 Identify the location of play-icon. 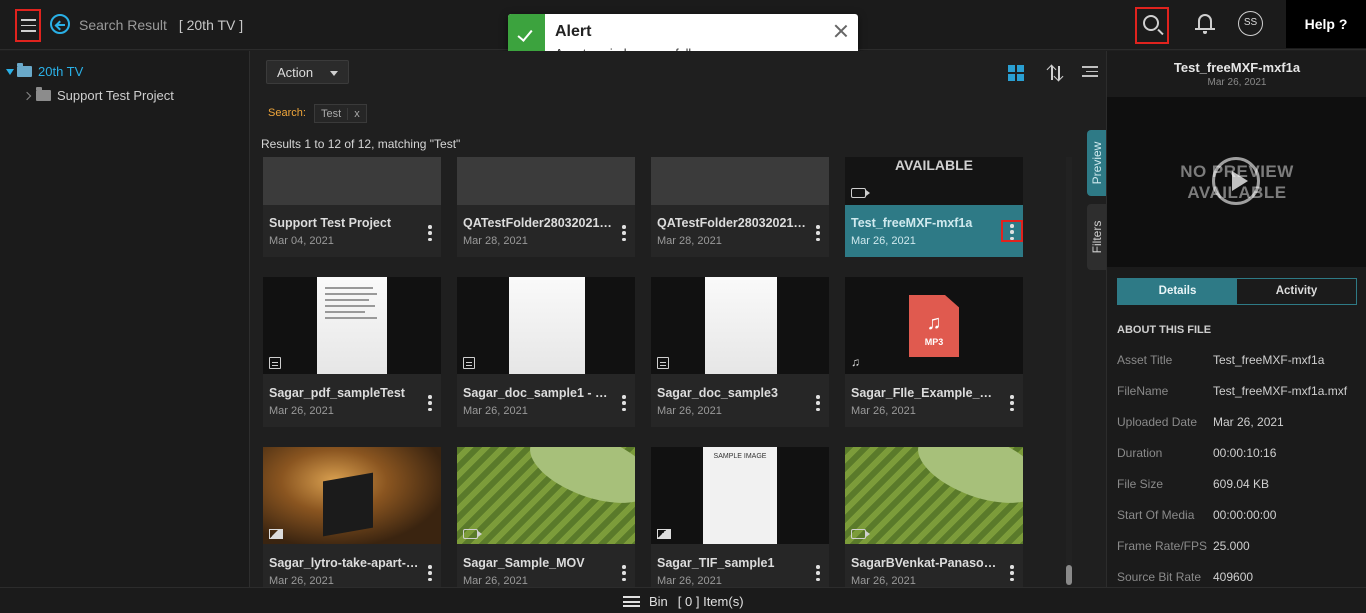
(1236, 181).